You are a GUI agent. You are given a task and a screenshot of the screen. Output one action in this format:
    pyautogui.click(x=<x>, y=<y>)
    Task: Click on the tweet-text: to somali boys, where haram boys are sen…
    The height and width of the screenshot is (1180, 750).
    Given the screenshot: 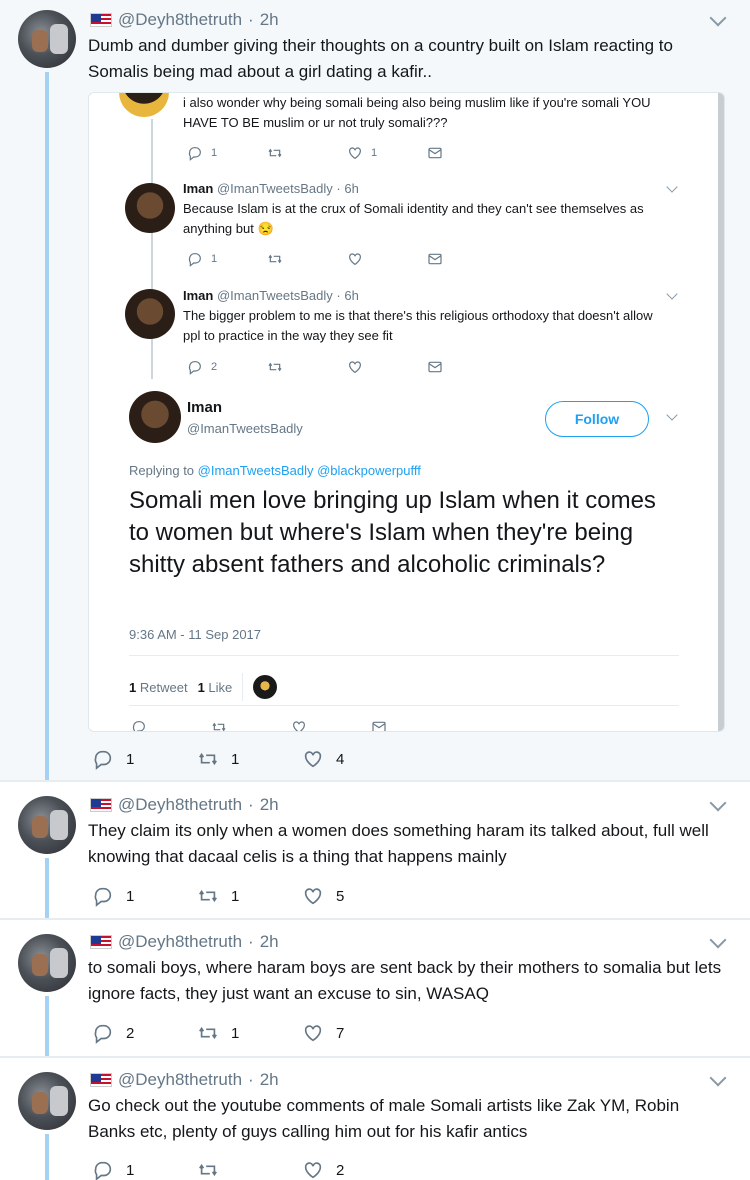 What is the action you would take?
    pyautogui.click(x=405, y=980)
    